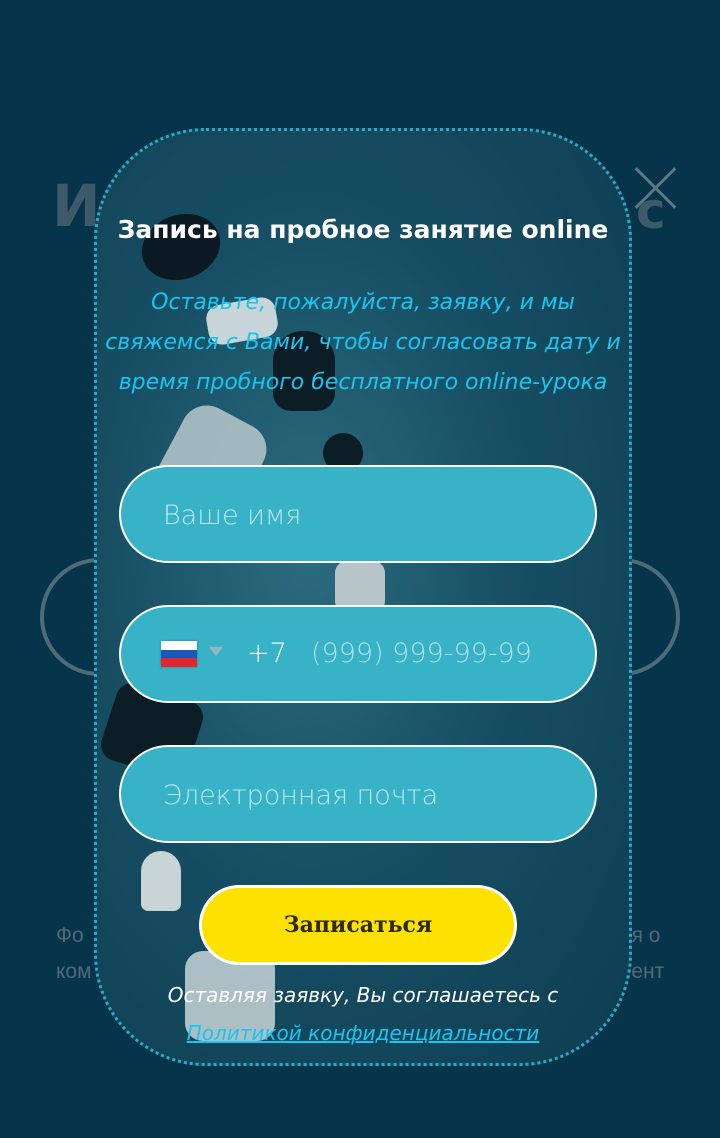 The image size is (720, 1138). I want to click on background-text-fragment: Фо, so click(70, 935).